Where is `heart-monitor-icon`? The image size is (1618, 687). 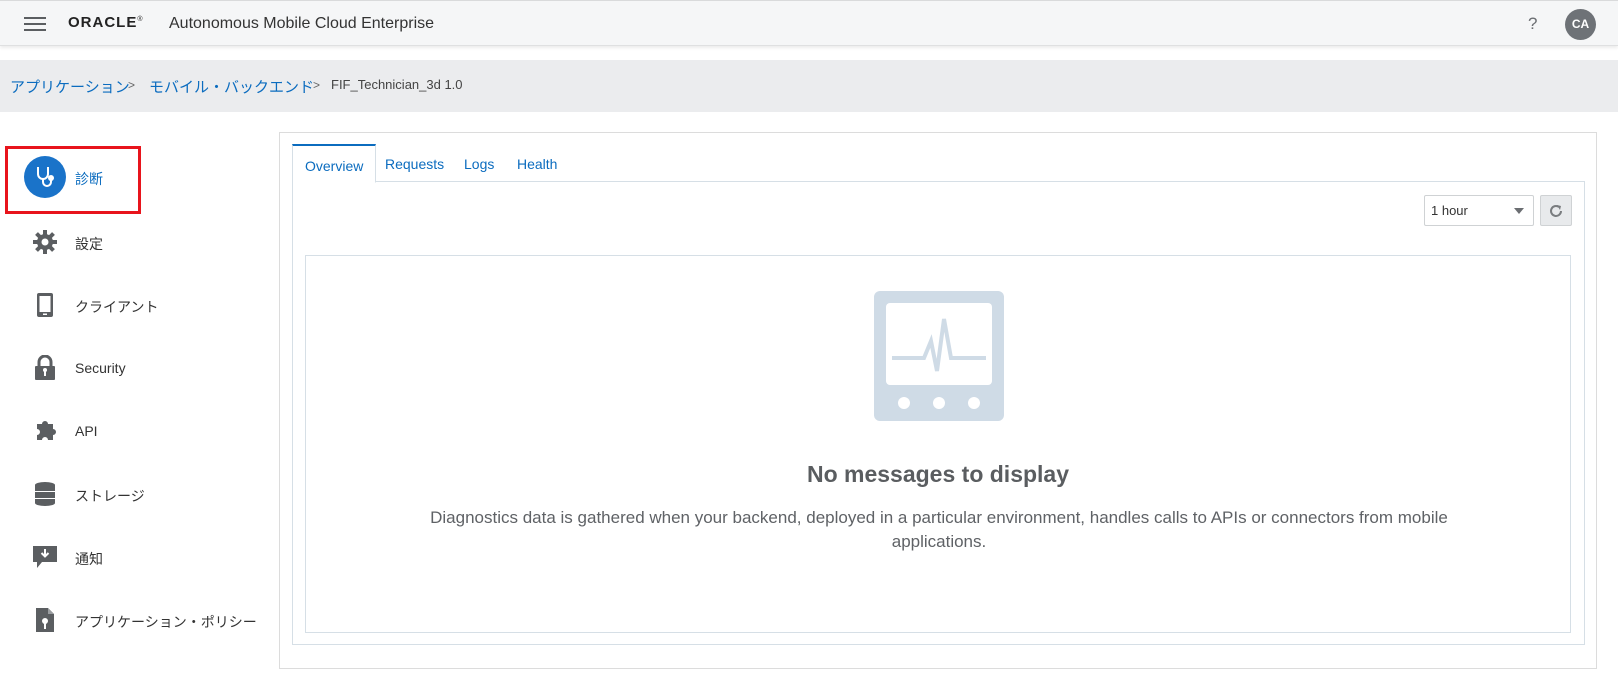 heart-monitor-icon is located at coordinates (939, 356).